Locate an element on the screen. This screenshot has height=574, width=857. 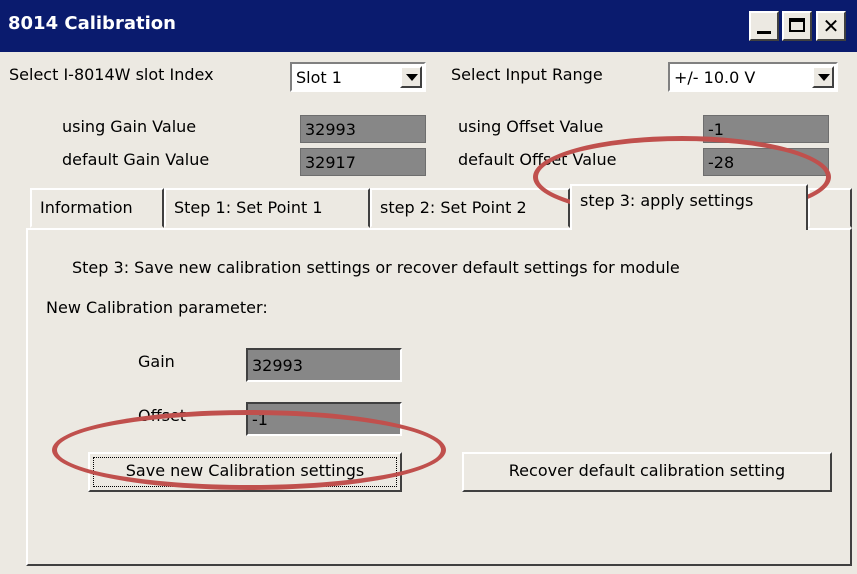
tab-step3-label: step 3: apply settings is located at coordinates (667, 200).